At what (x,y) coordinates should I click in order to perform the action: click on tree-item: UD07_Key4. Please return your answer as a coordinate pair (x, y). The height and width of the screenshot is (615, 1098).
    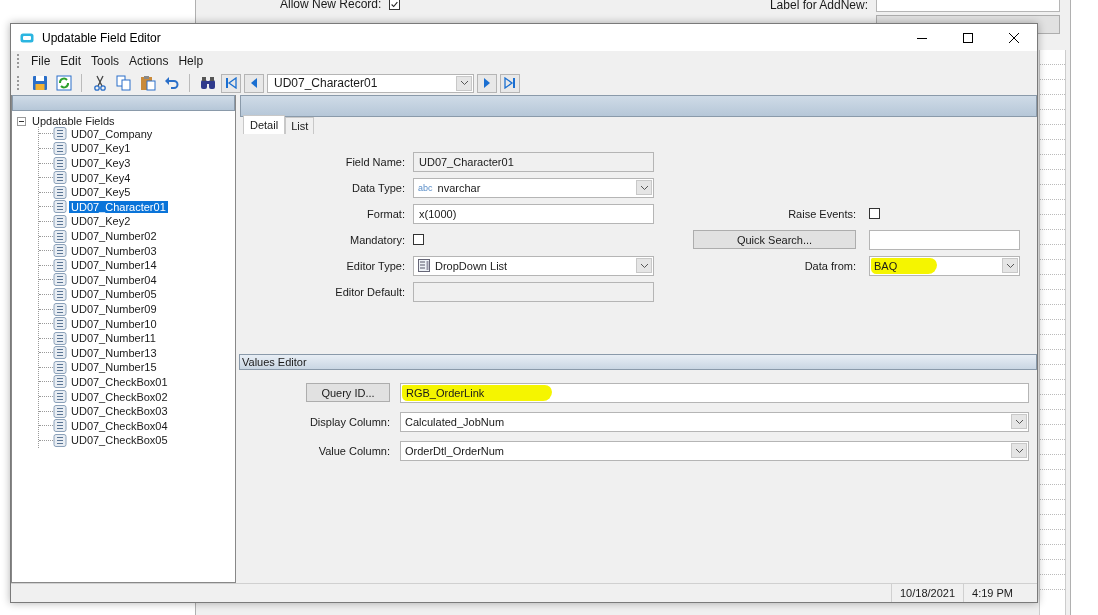
    Looking at the image, I should click on (101, 177).